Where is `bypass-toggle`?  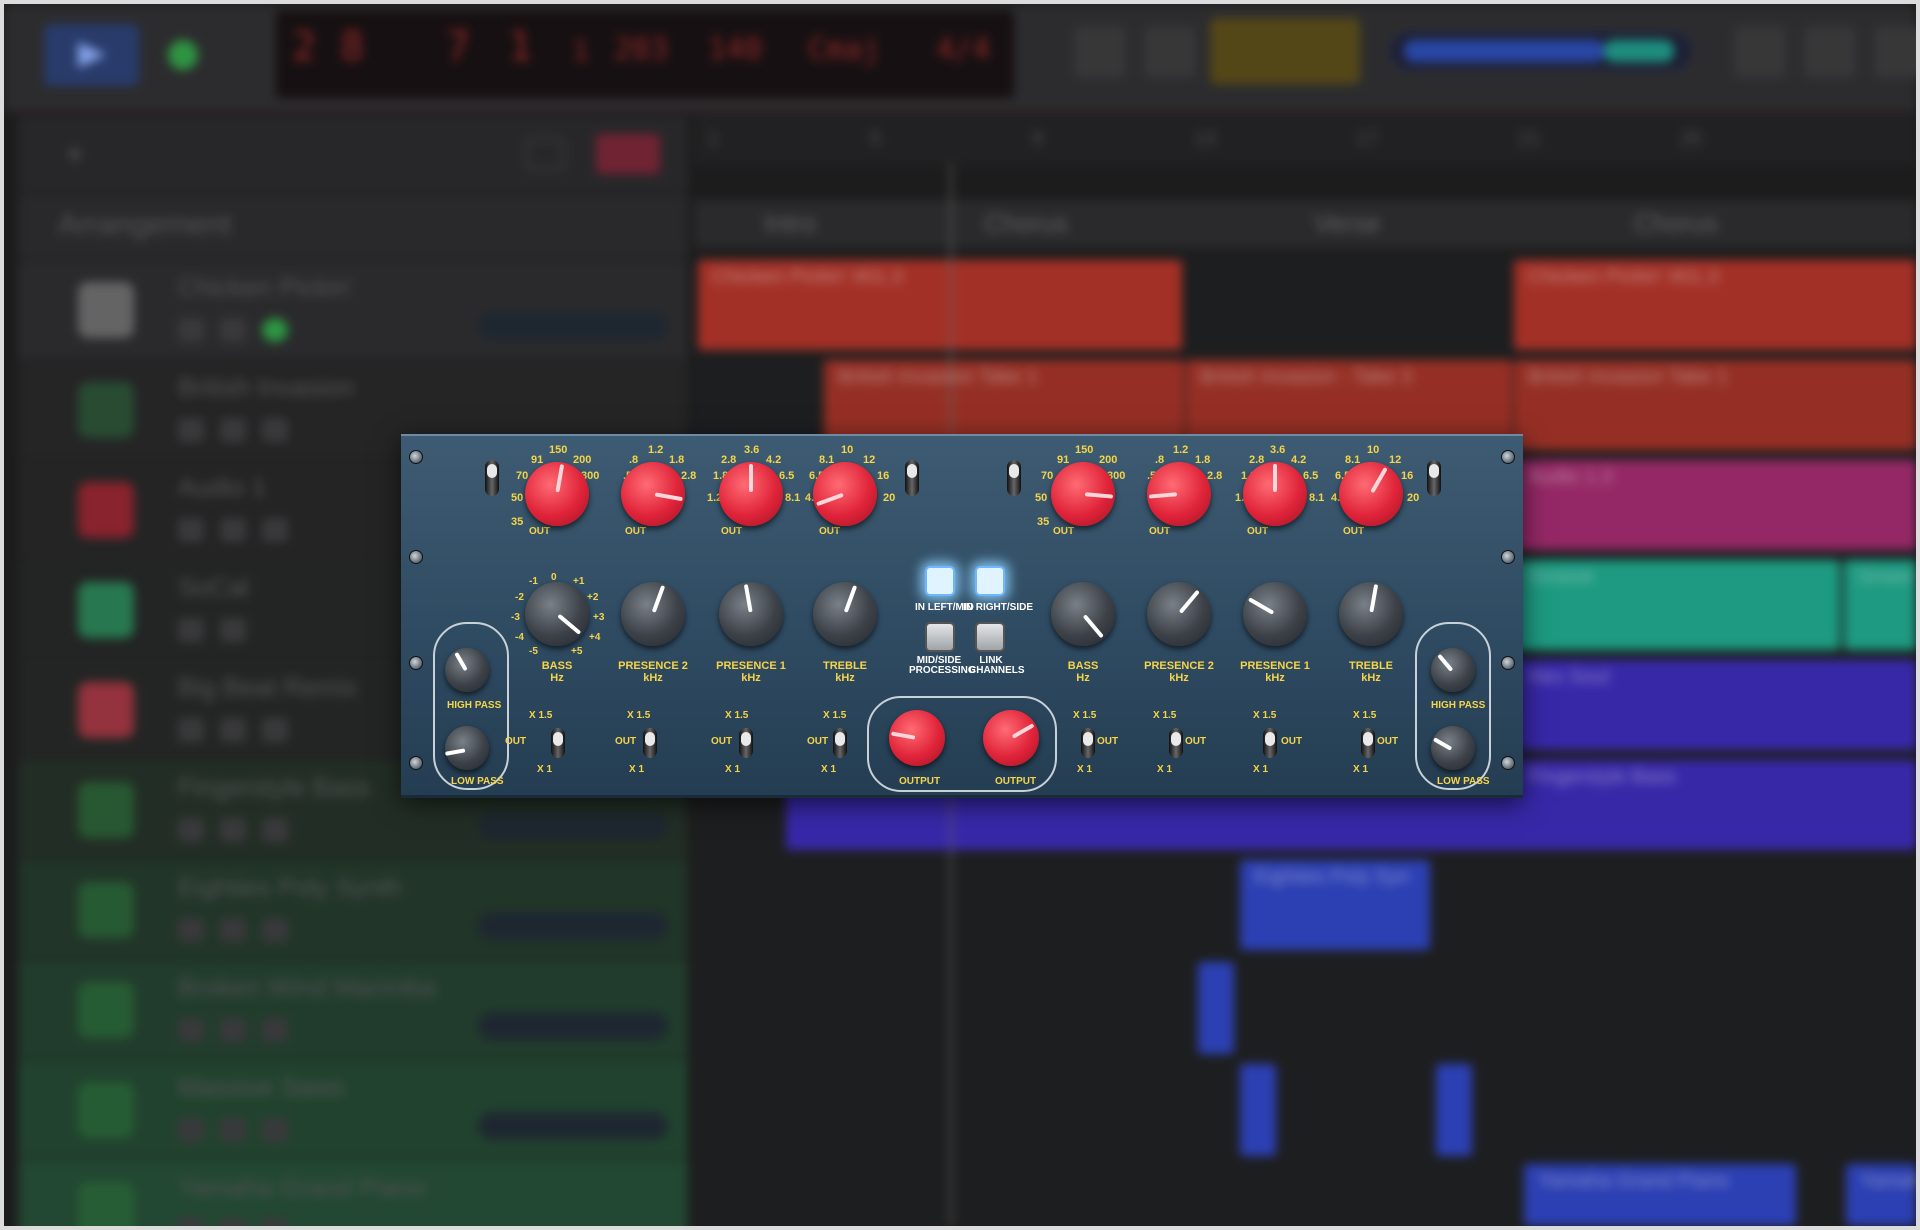 bypass-toggle is located at coordinates (492, 478).